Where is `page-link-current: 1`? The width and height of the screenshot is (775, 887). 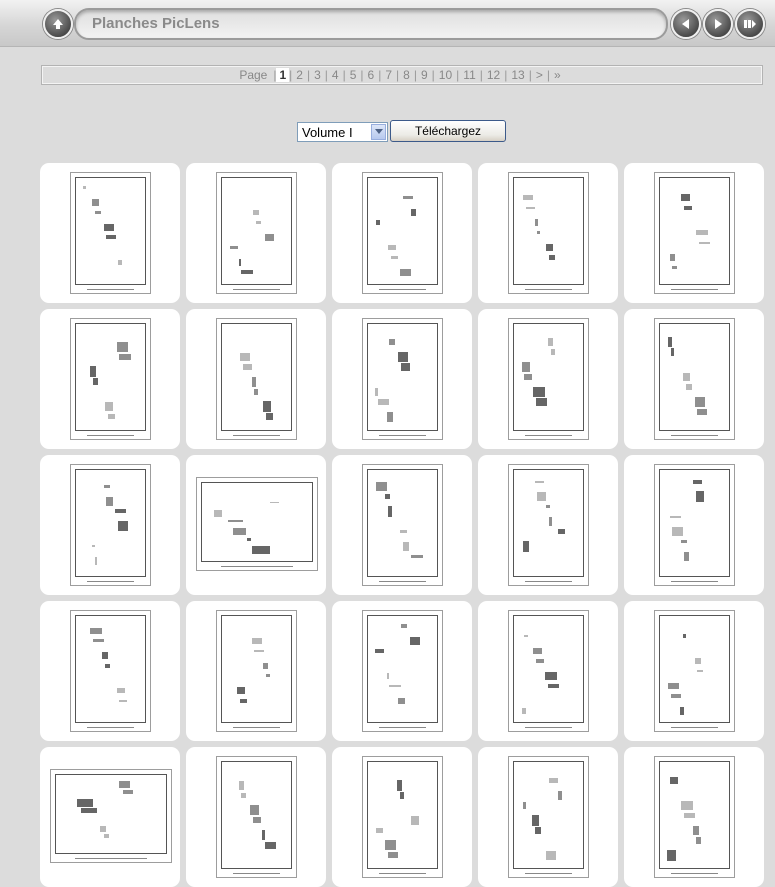
page-link-current: 1 is located at coordinates (283, 75).